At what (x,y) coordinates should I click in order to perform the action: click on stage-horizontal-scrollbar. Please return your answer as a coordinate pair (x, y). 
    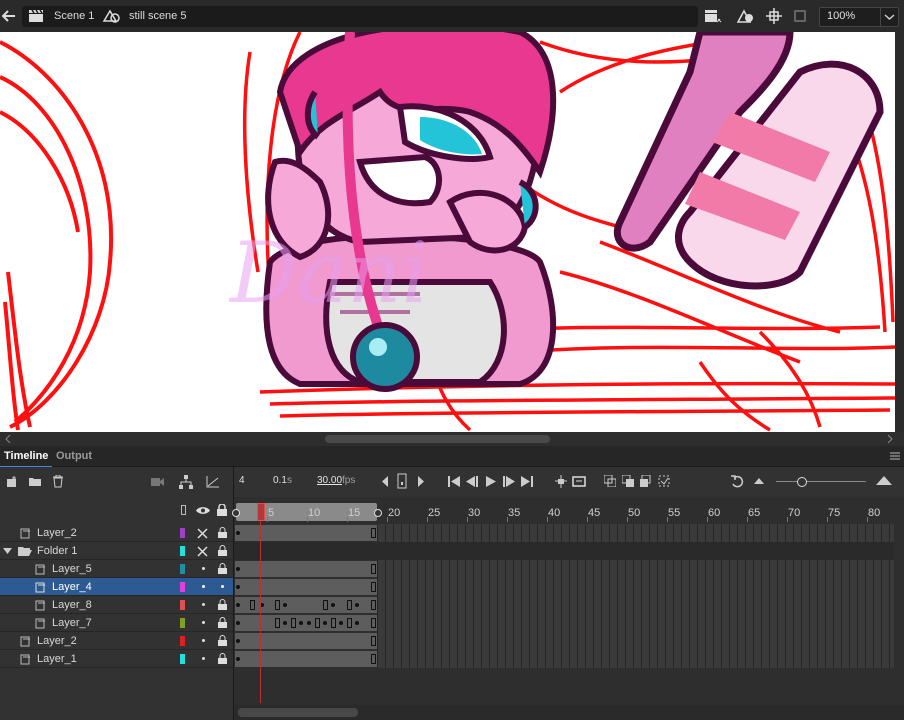
    Looking at the image, I should click on (452, 439).